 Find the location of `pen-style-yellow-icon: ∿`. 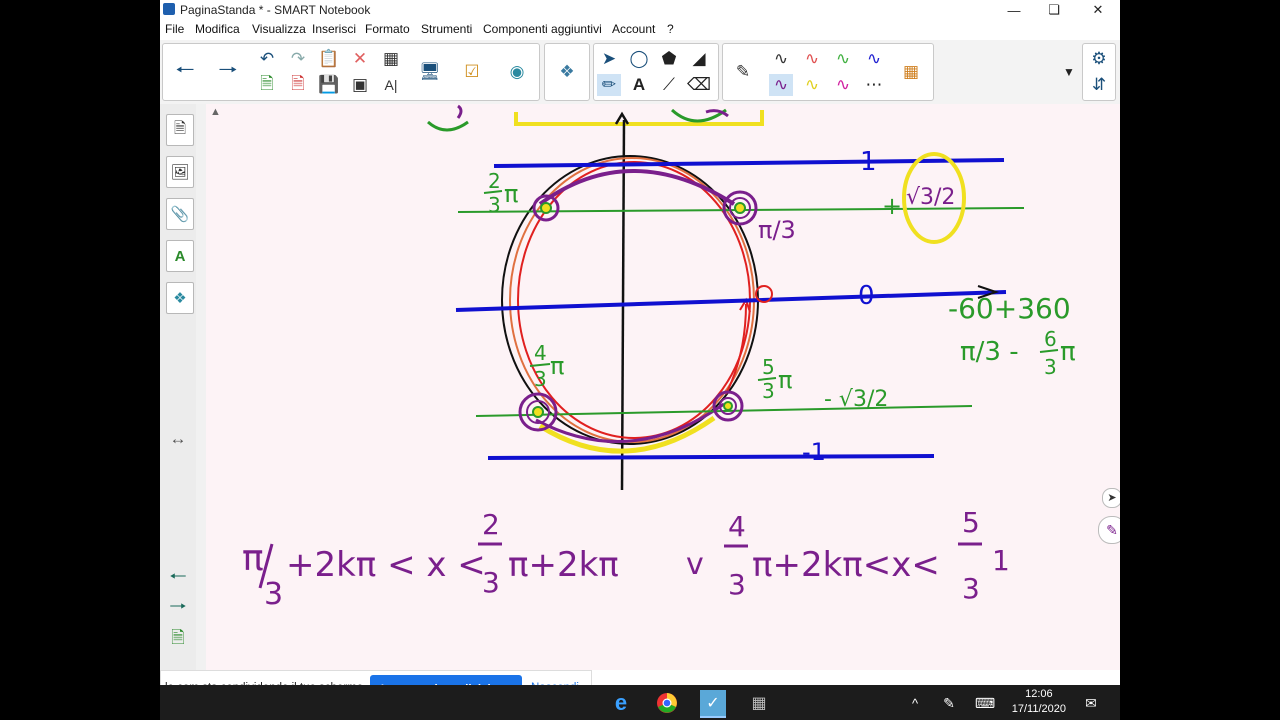

pen-style-yellow-icon: ∿ is located at coordinates (812, 85).